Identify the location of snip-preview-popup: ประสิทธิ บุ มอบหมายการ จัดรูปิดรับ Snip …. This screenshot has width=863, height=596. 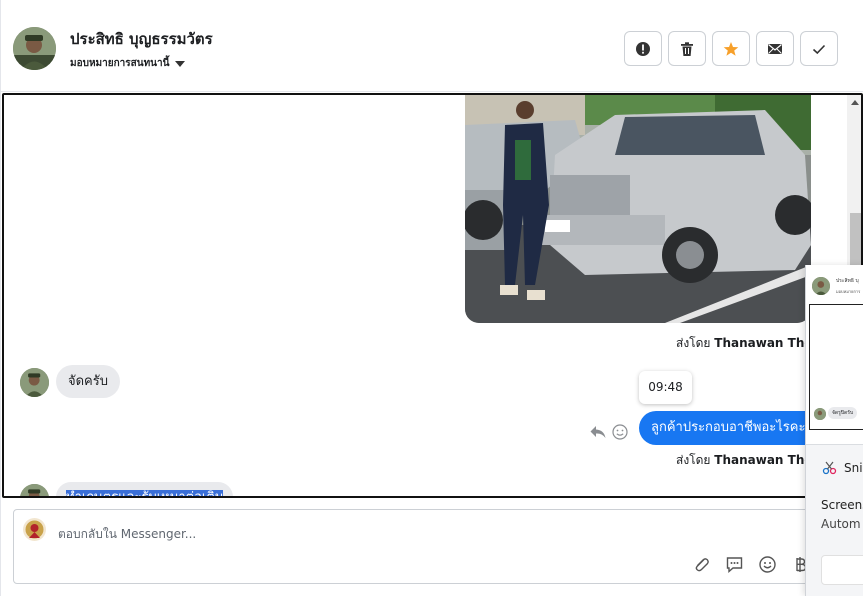
(834, 430).